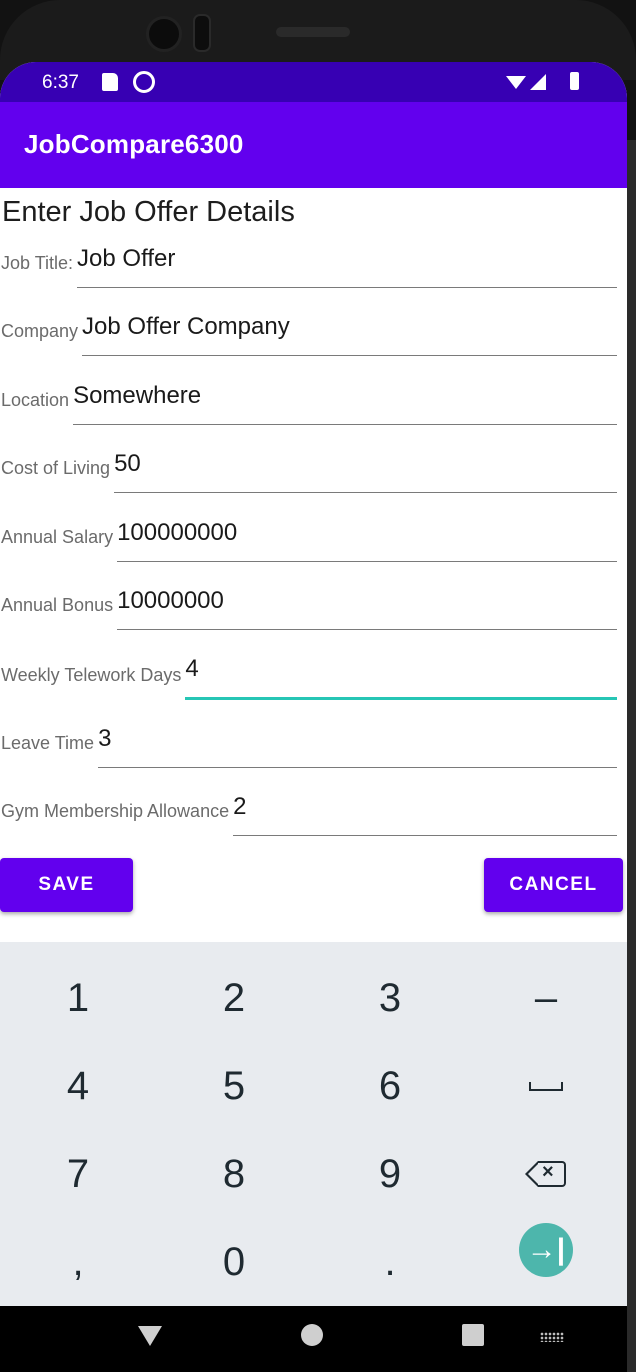 The image size is (636, 1372). I want to click on cost-of-living-field: Cost of Living, so click(308, 468).